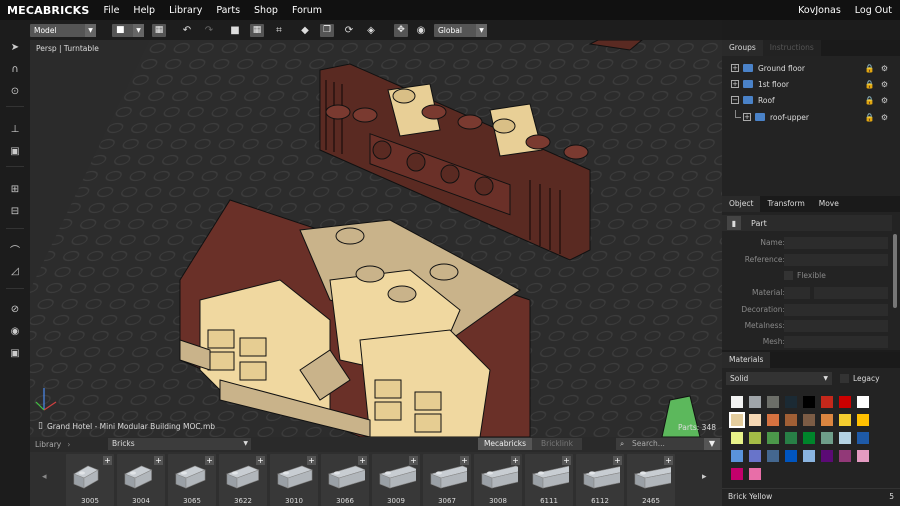 This screenshot has width=900, height=506. Describe the element at coordinates (788, 275) in the screenshot. I see `flexible-checkbox` at that location.